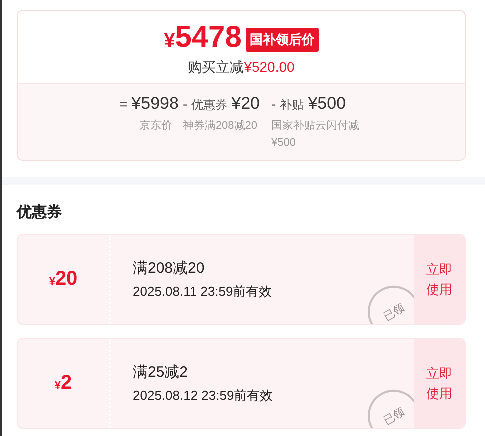  What do you see at coordinates (316, 134) in the screenshot?
I see `breakdown-description: 国家补贴云闪付减¥500` at bounding box center [316, 134].